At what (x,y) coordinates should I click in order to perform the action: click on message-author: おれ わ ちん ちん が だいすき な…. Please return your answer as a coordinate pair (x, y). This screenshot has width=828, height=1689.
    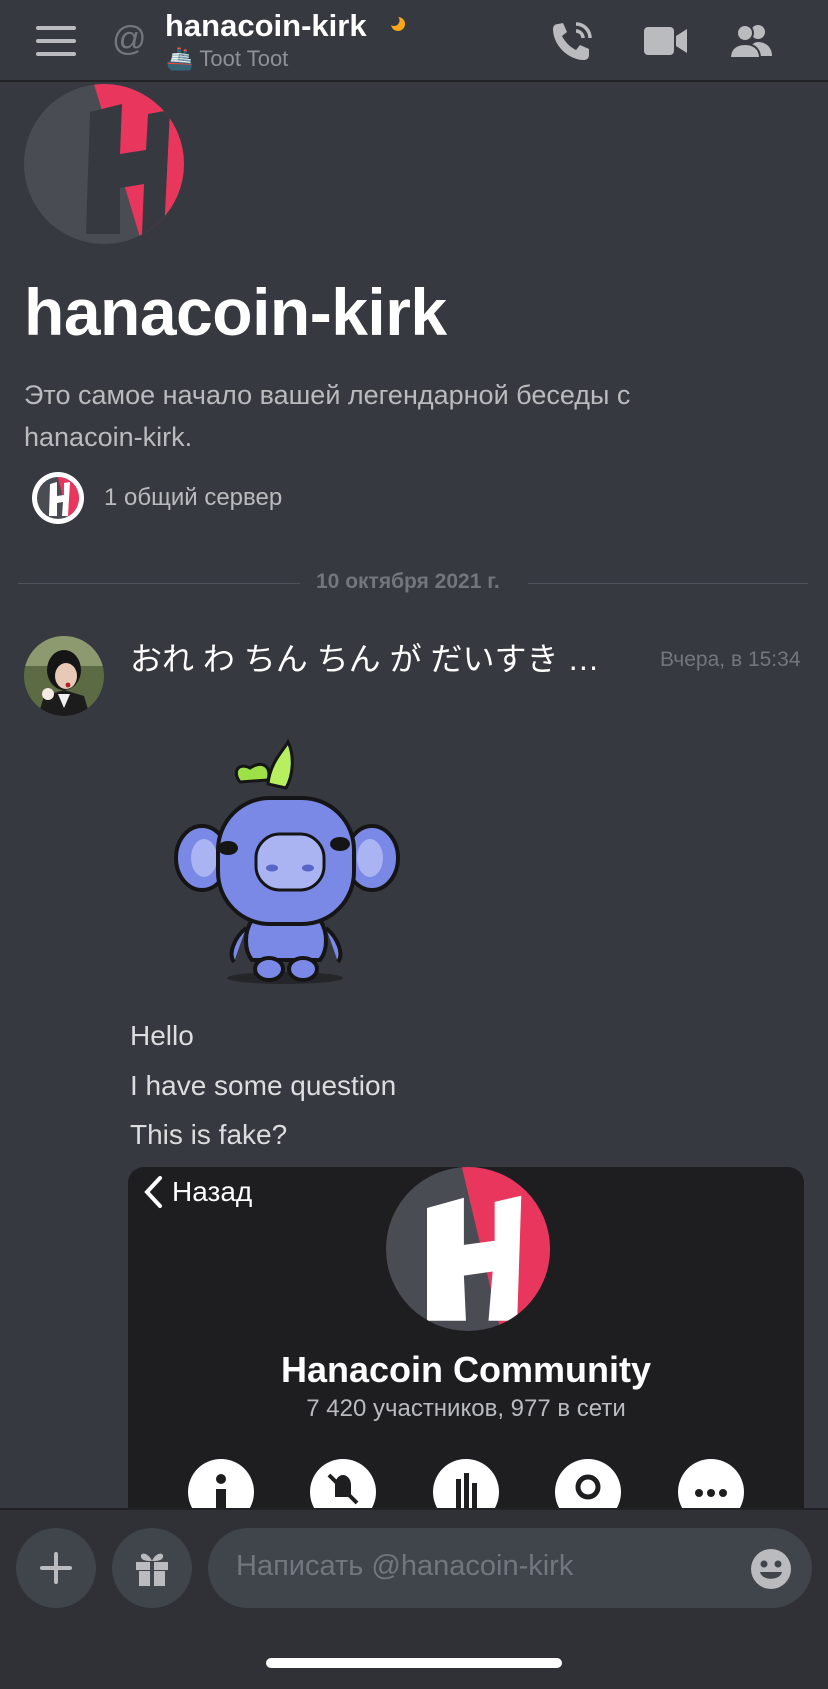
    Looking at the image, I should click on (380, 657).